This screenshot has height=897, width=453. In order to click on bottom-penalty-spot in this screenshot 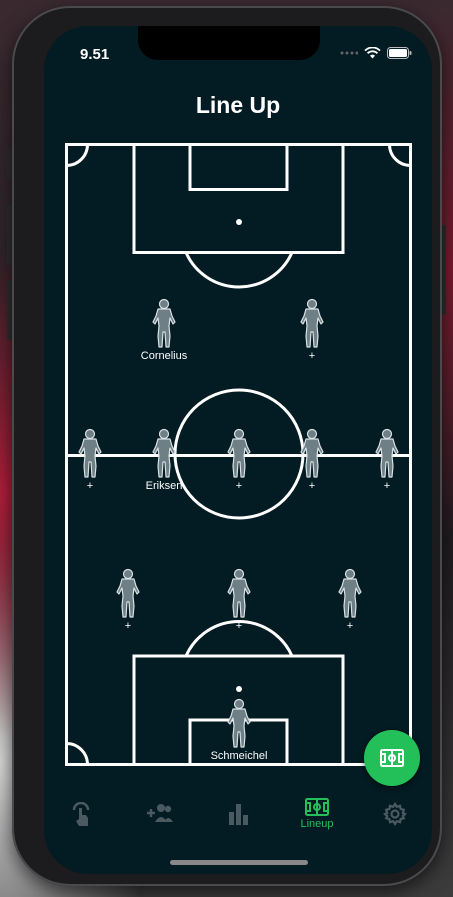, I will do `click(239, 689)`.